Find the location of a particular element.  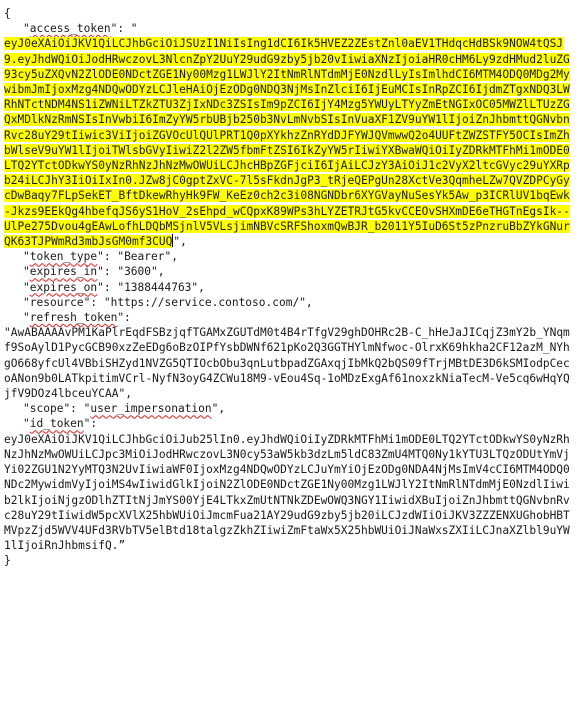

json-open-brace: { is located at coordinates (7, 13).